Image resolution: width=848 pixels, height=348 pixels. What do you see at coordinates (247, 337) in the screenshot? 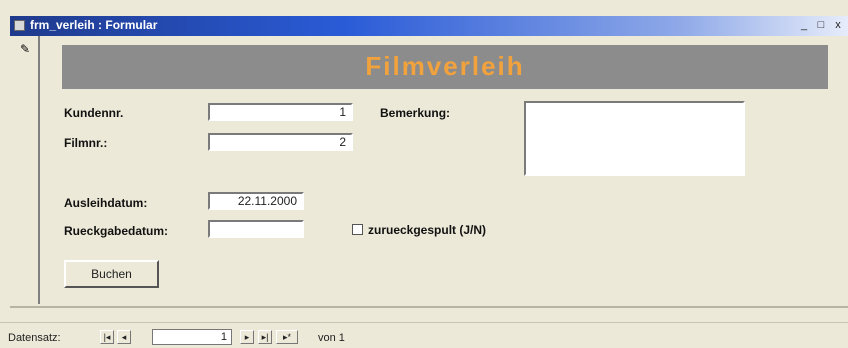
I see `next-record-button: ▸` at bounding box center [247, 337].